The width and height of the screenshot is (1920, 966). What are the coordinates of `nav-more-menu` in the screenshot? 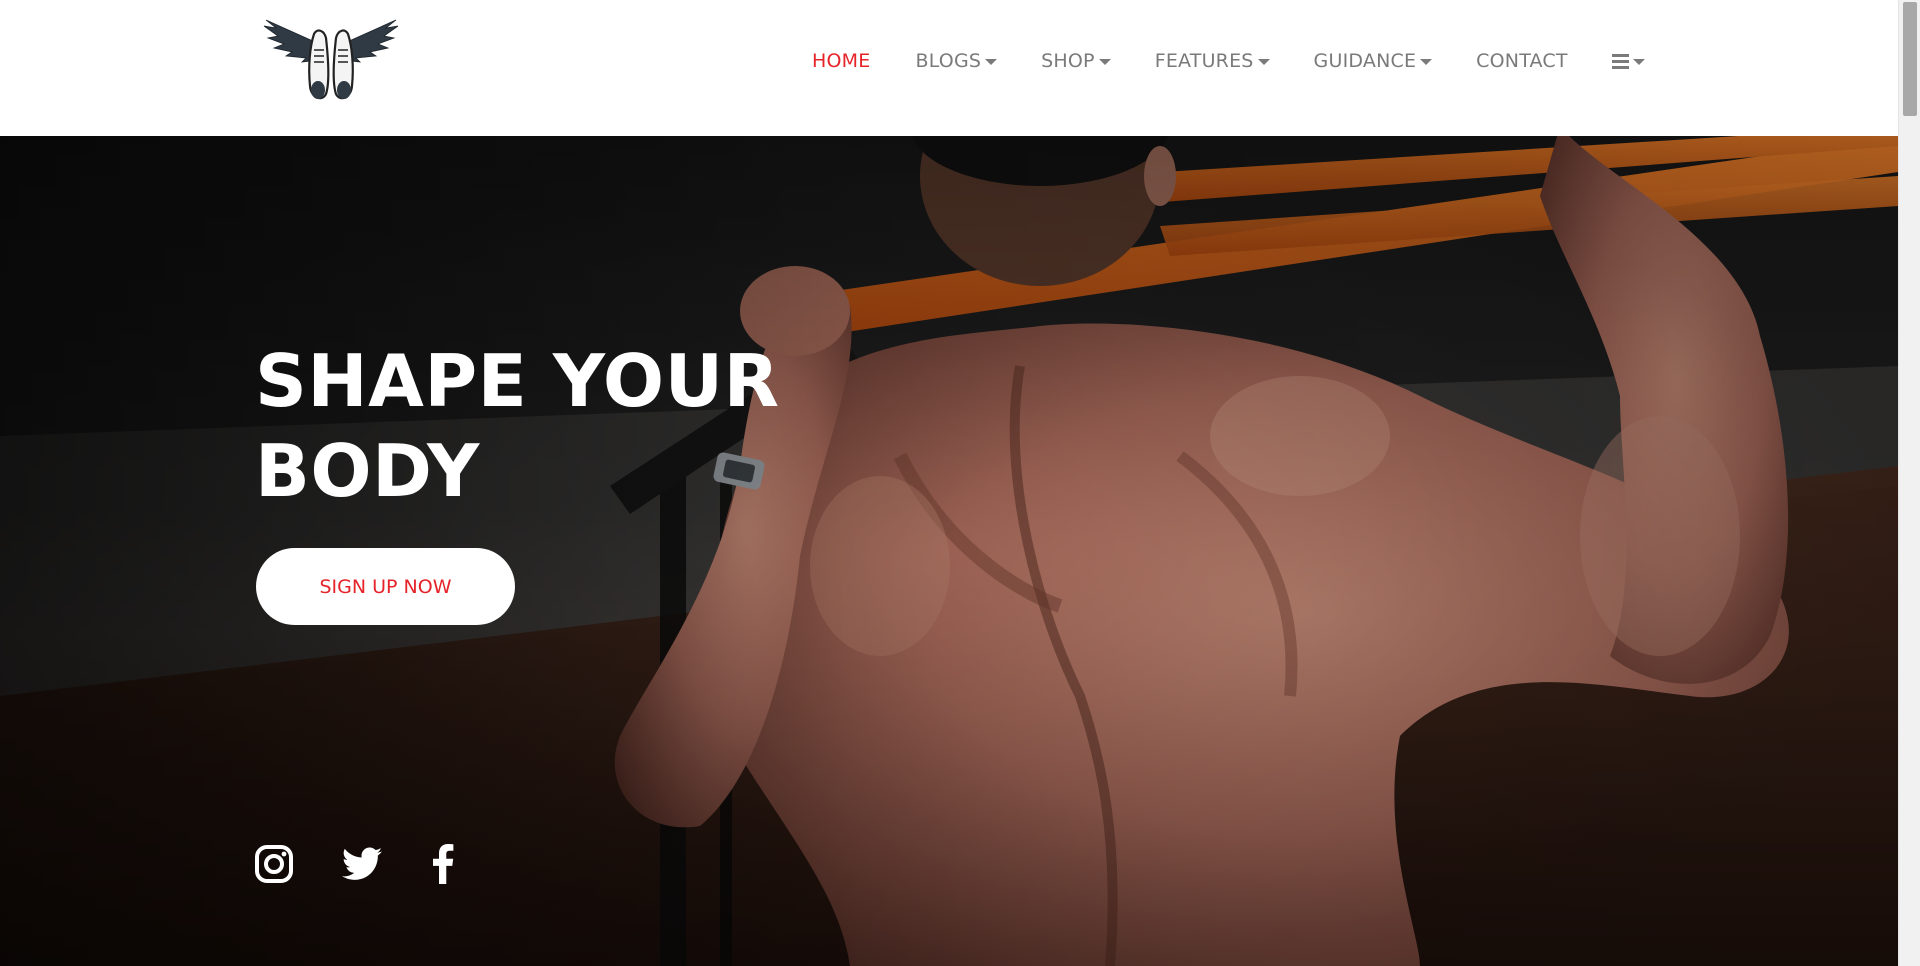 It's located at (1628, 61).